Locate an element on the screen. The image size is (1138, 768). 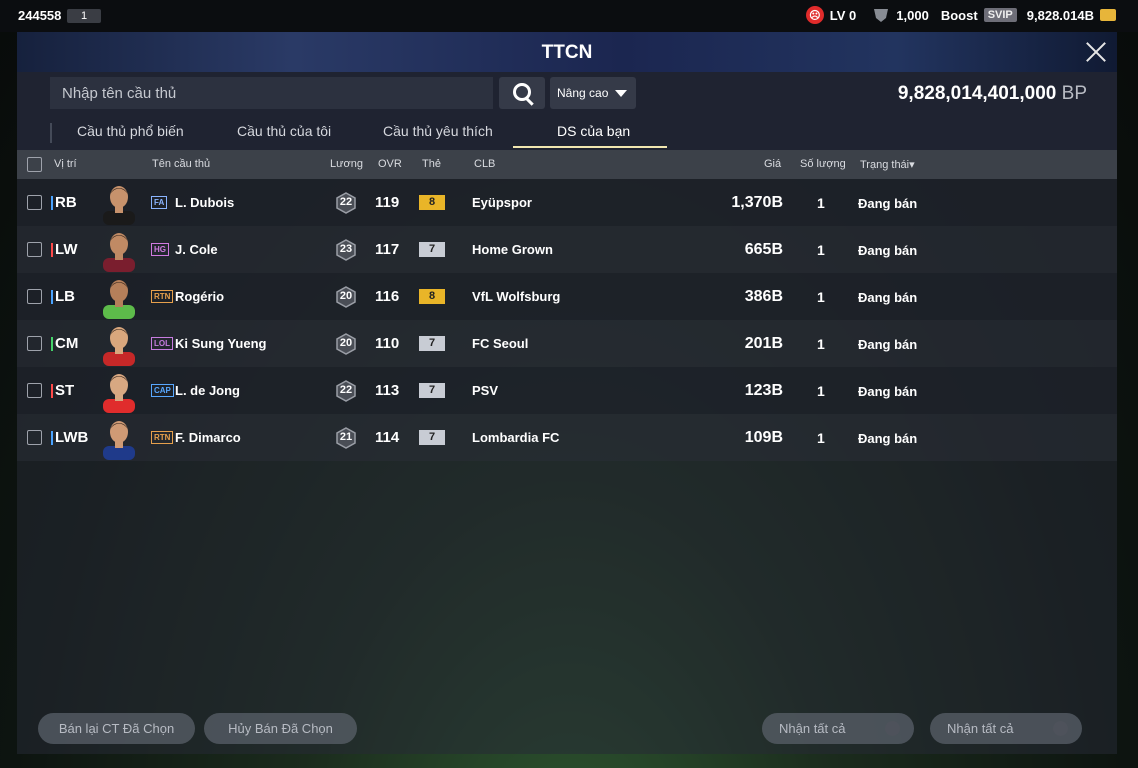
player-name: F. Dimarco is located at coordinates (208, 437).